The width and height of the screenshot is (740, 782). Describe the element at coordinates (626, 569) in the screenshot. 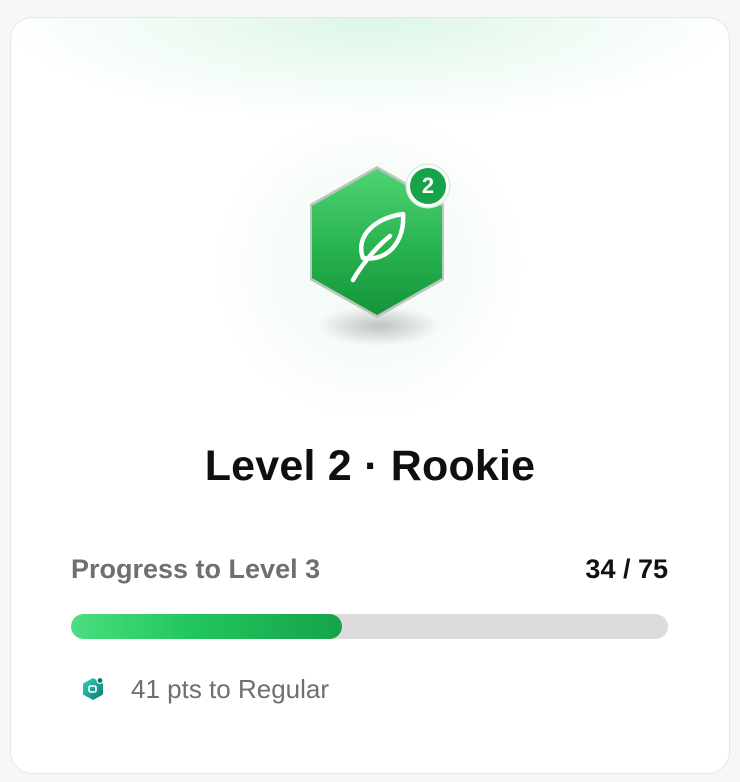

I see `progress-value: 34 / 75` at that location.